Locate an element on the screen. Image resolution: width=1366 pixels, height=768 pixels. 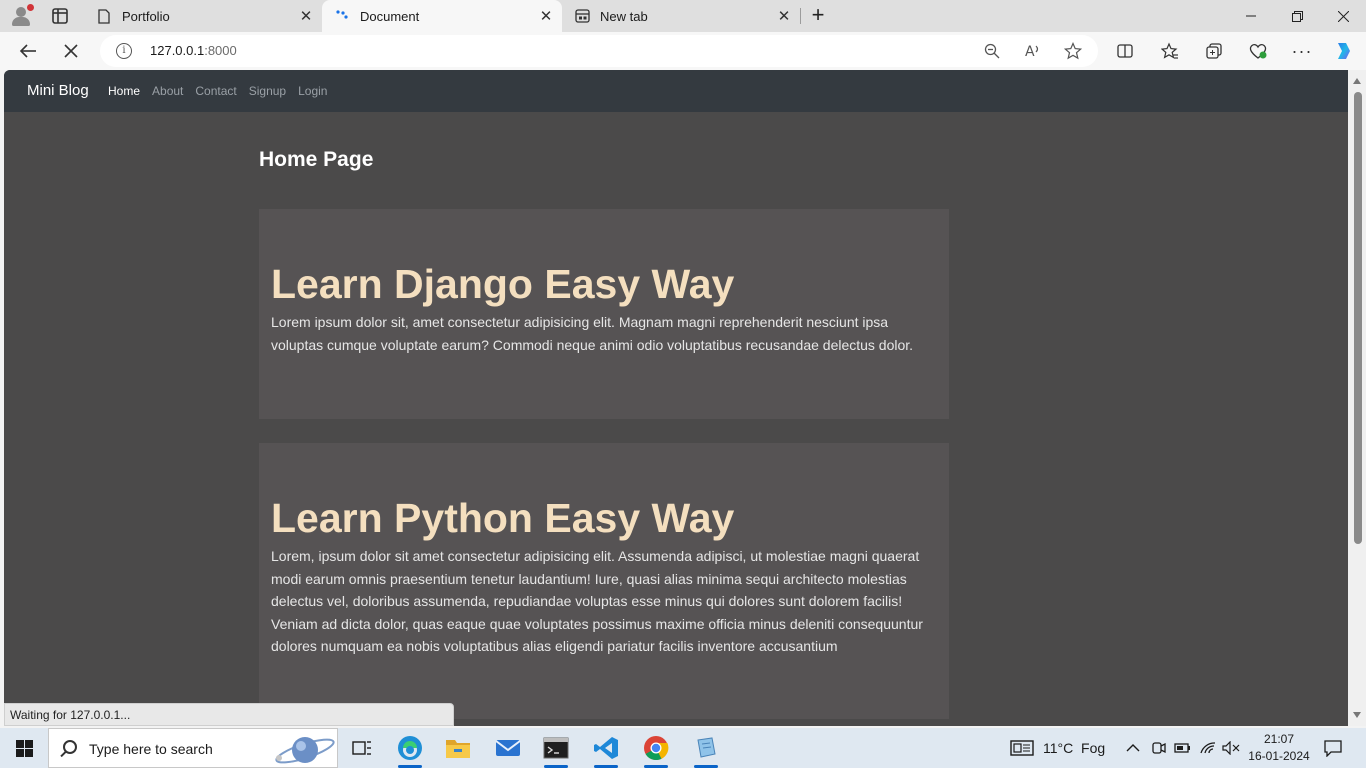
notifications-icon is located at coordinates (1333, 748).